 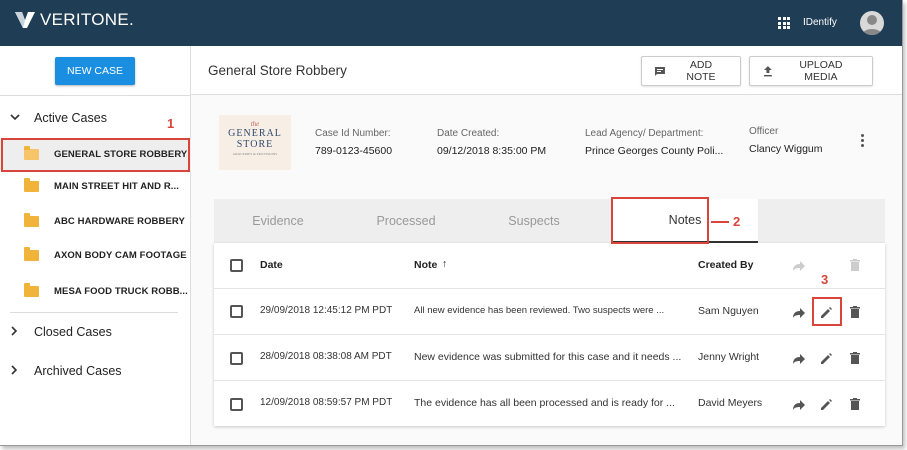 I want to click on app-name: IDentify, so click(x=820, y=22).